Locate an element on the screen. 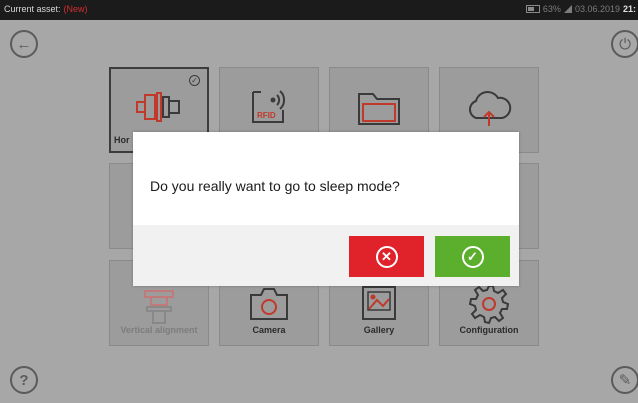 This screenshot has height=403, width=638. tile-label: Gallery is located at coordinates (379, 330).